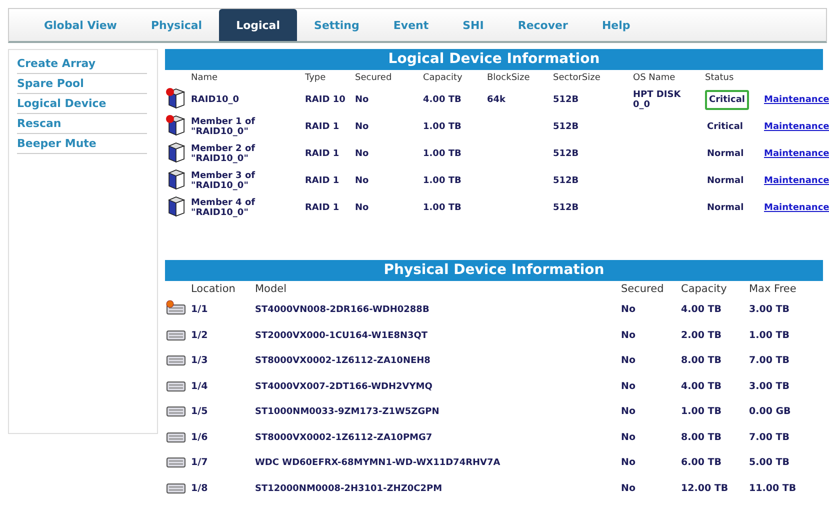  I want to click on sidebar-item: Logical Device, so click(82, 104).